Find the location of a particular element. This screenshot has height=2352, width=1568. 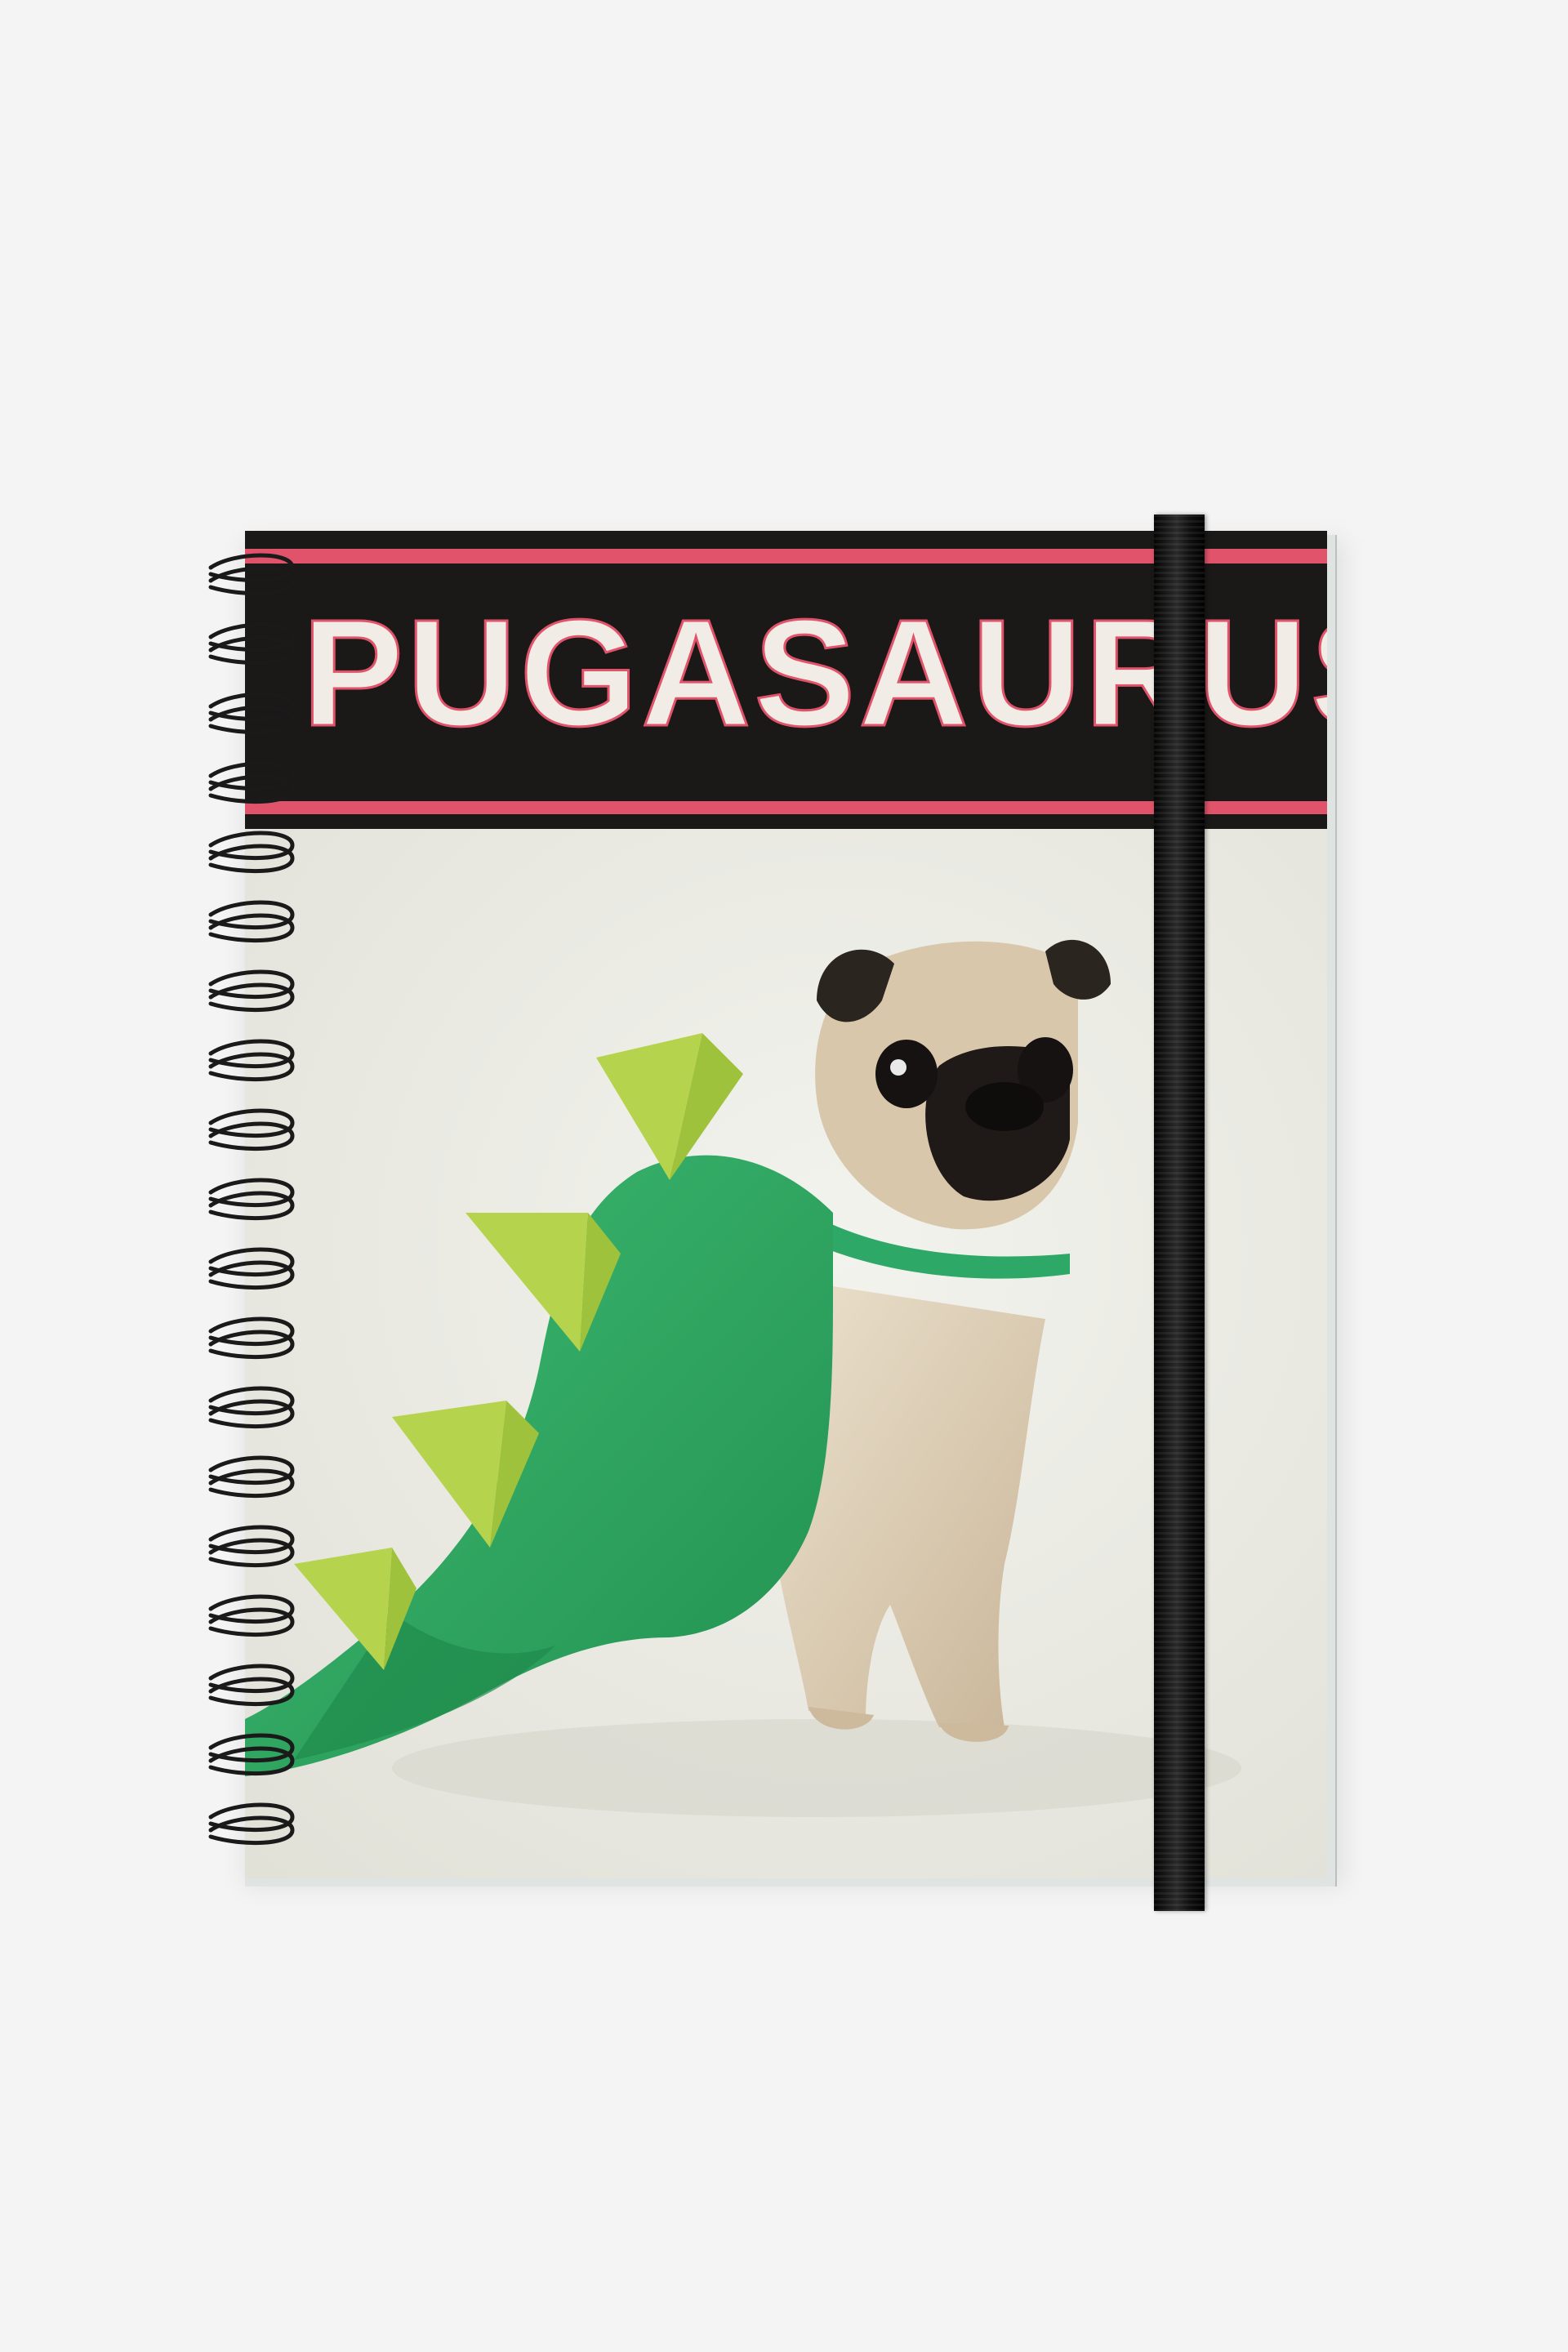

floor-shadow is located at coordinates (816, 1768).